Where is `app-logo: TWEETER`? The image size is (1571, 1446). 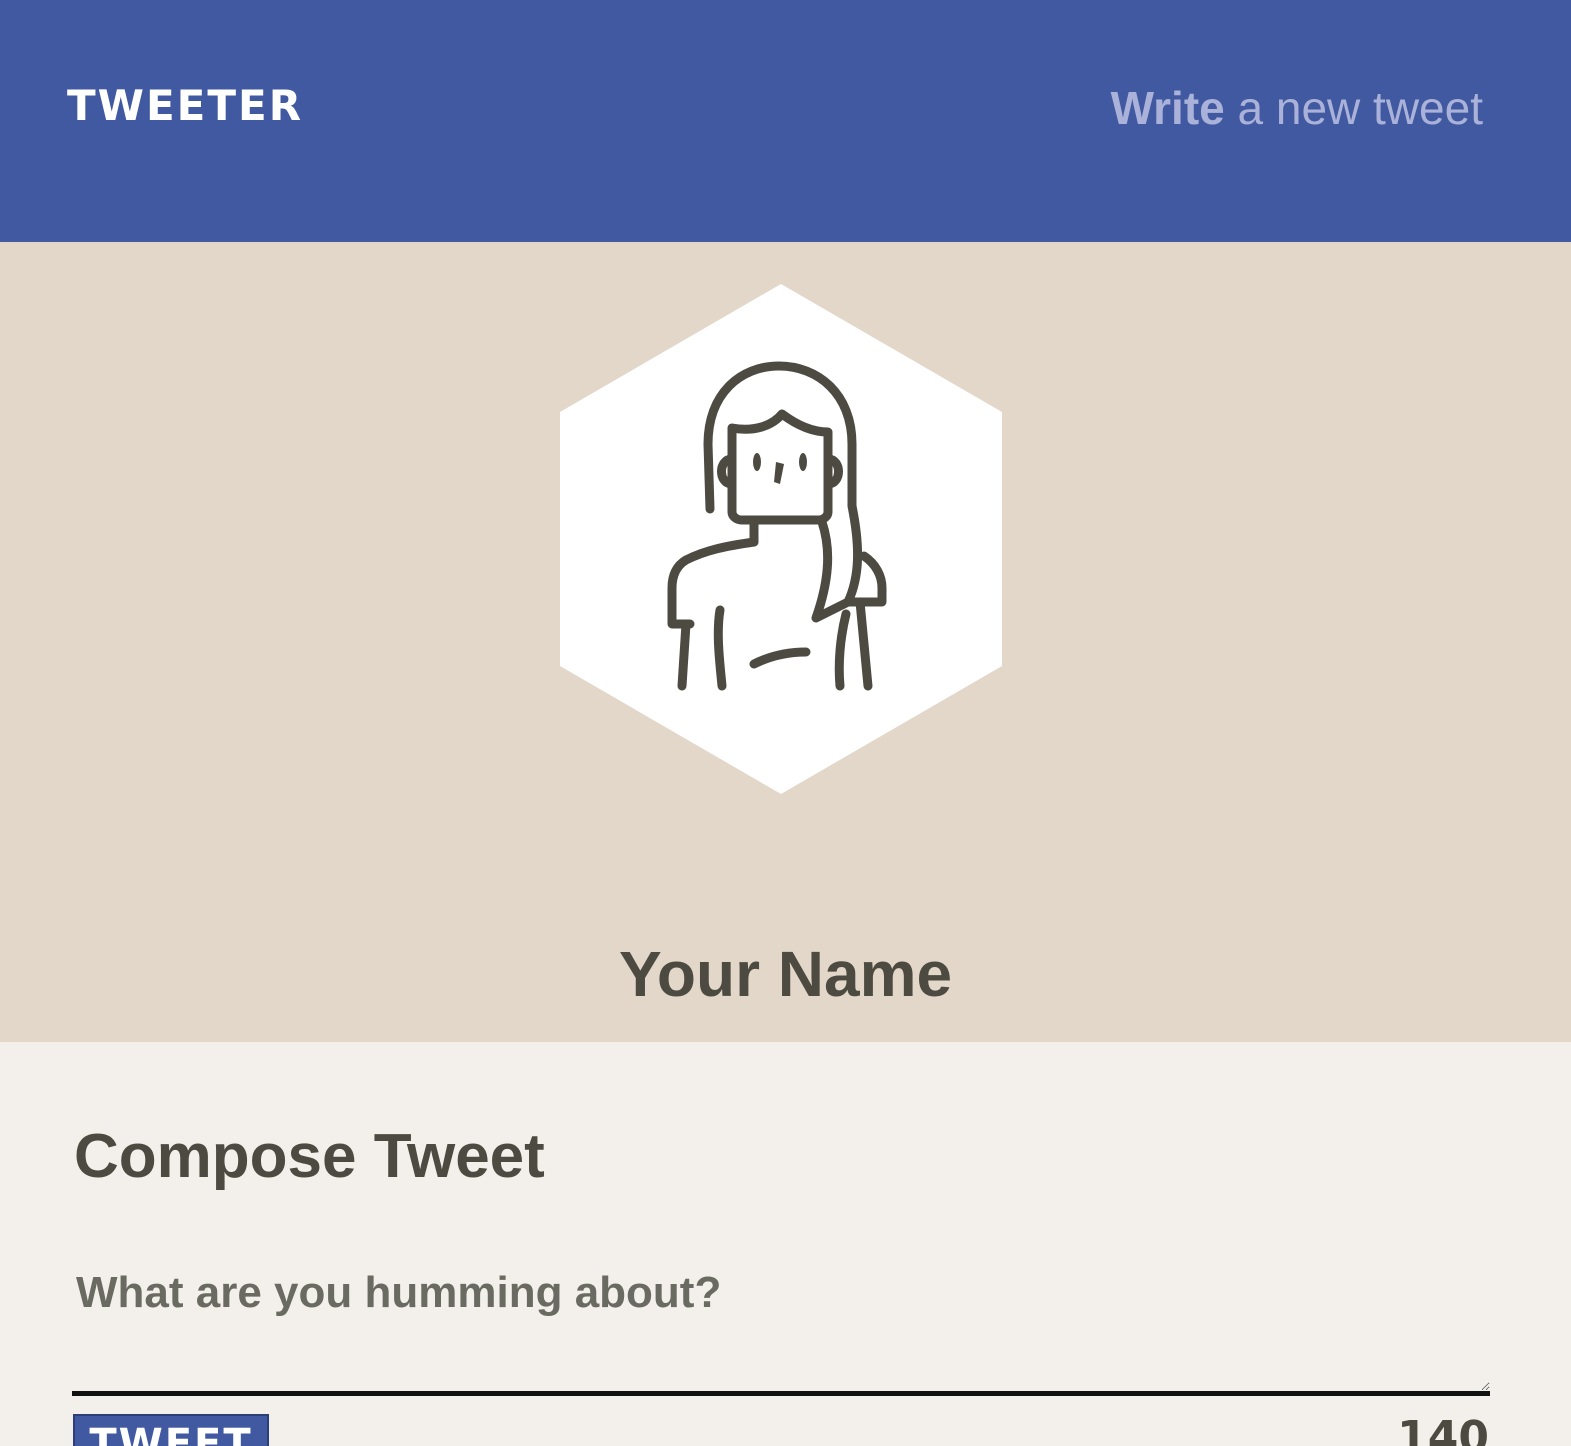 app-logo: TWEETER is located at coordinates (185, 106).